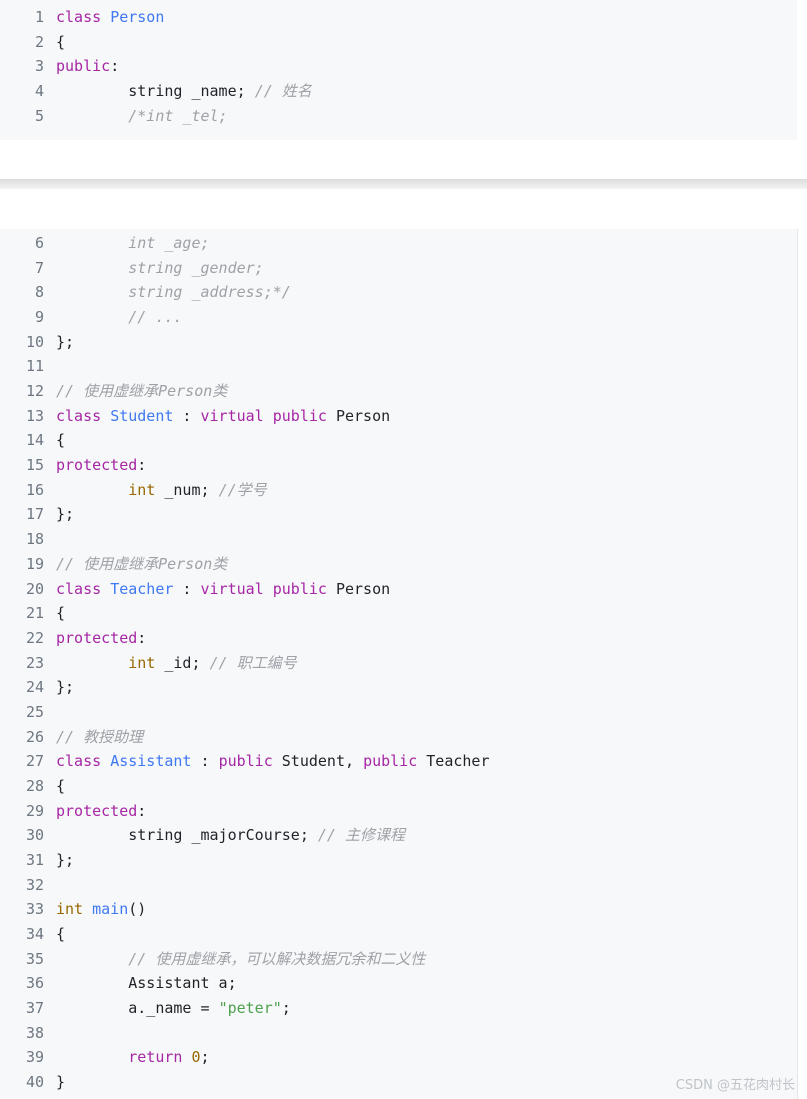 The width and height of the screenshot is (807, 1099). Describe the element at coordinates (398, 712) in the screenshot. I see `code-line: 25` at that location.